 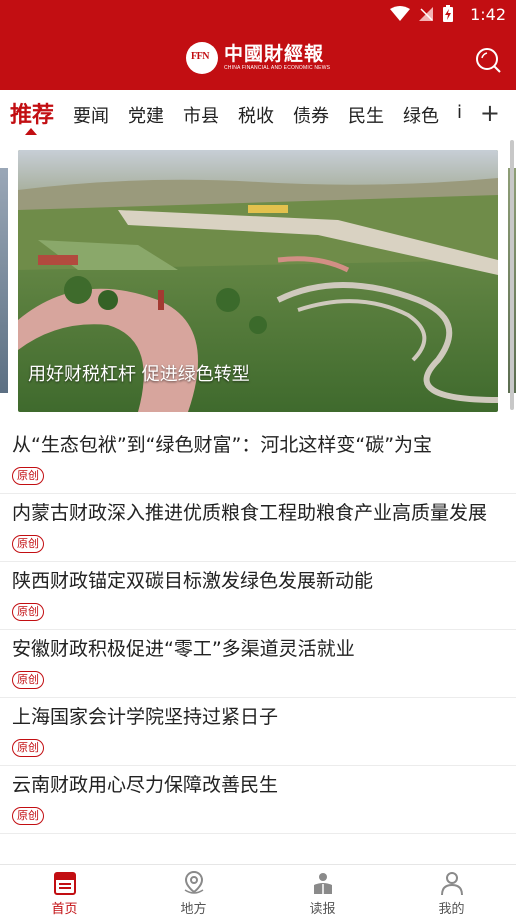 What do you see at coordinates (277, 68) in the screenshot?
I see `brand-subtitle: CHINA FINANCIAL AND ECONOMIC NEWS` at bounding box center [277, 68].